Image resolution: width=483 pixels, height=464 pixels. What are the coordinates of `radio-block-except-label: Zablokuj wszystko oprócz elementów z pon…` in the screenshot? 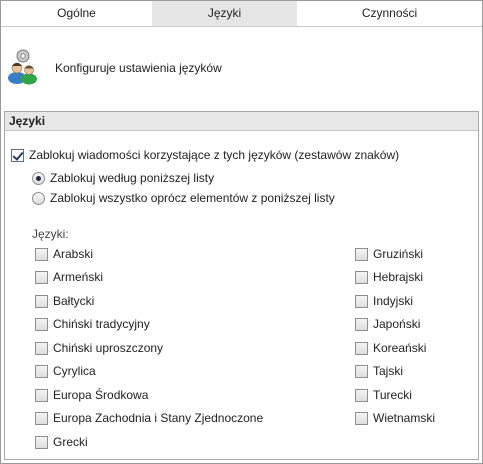 It's located at (192, 198).